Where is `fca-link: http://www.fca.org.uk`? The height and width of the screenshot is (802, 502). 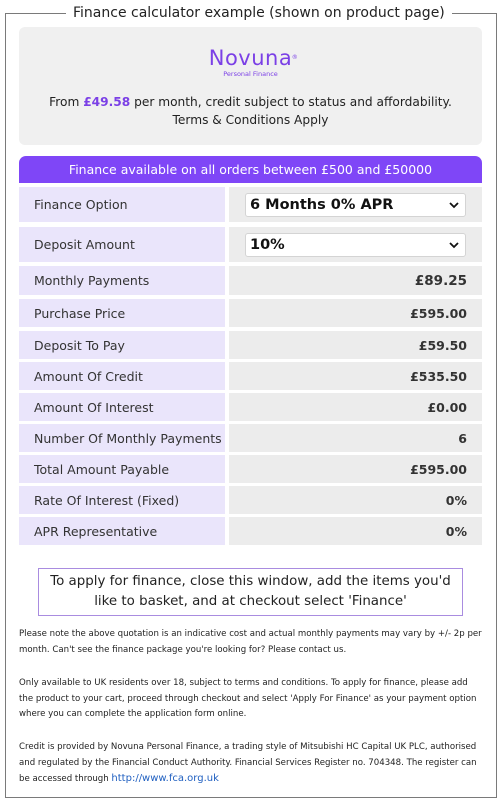
fca-link: http://www.fca.org.uk is located at coordinates (164, 778).